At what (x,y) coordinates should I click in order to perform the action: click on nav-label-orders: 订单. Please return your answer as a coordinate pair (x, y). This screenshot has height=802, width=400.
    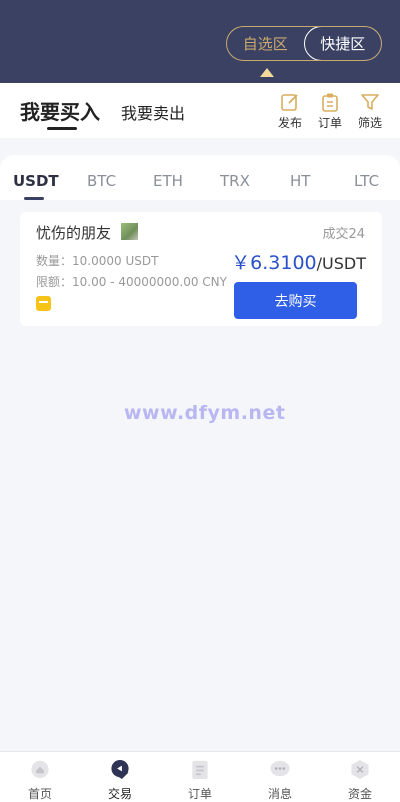
    Looking at the image, I should click on (199, 794).